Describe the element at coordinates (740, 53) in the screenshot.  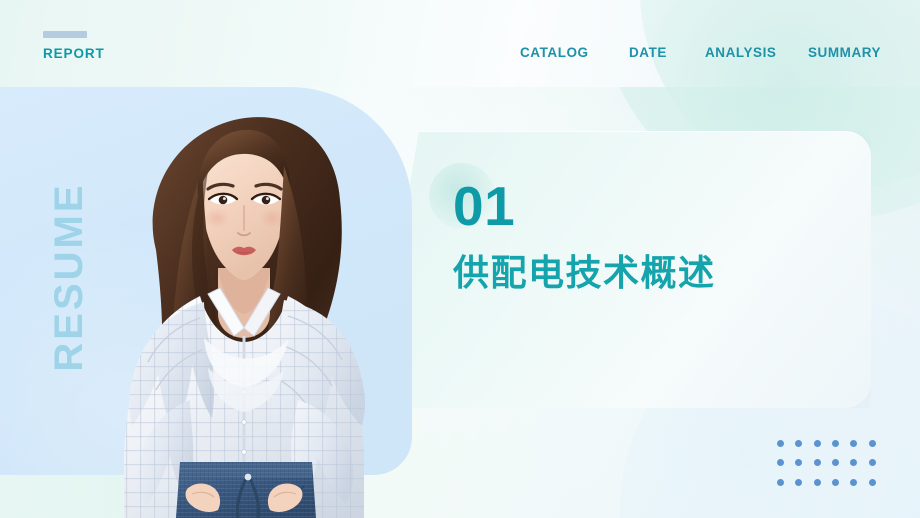
I see `nav-item-analysis: ANALYSIS` at that location.